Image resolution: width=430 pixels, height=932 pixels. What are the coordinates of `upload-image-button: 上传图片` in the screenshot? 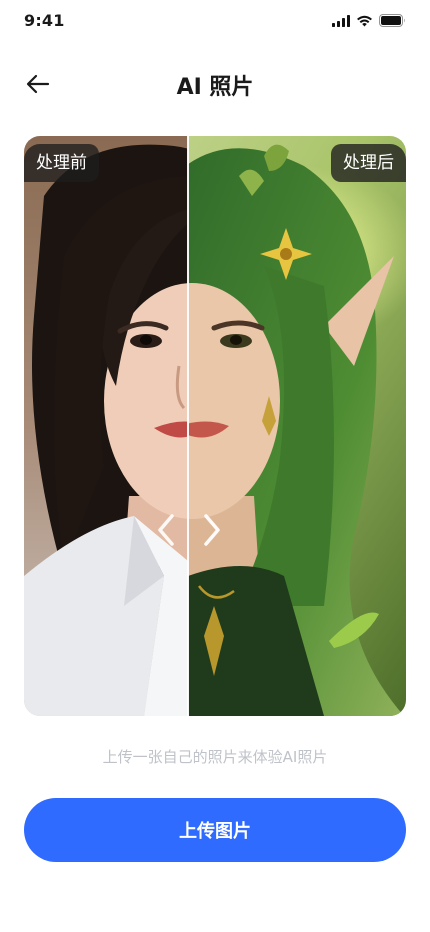 It's located at (215, 830).